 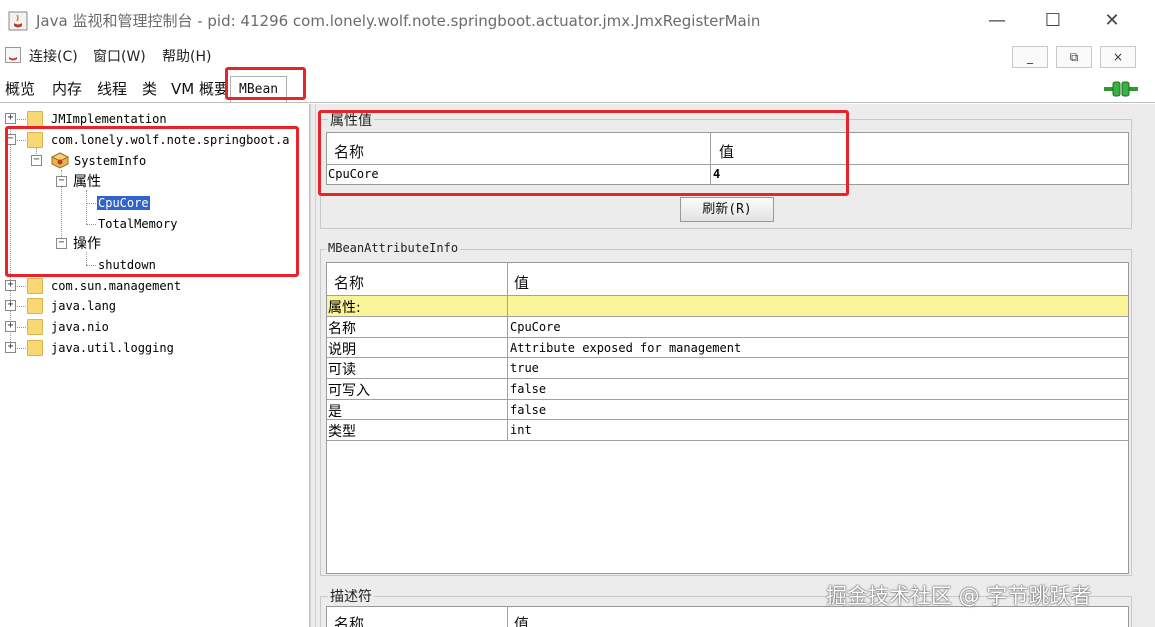 What do you see at coordinates (524, 368) in the screenshot?
I see `attr-info-row-value: true` at bounding box center [524, 368].